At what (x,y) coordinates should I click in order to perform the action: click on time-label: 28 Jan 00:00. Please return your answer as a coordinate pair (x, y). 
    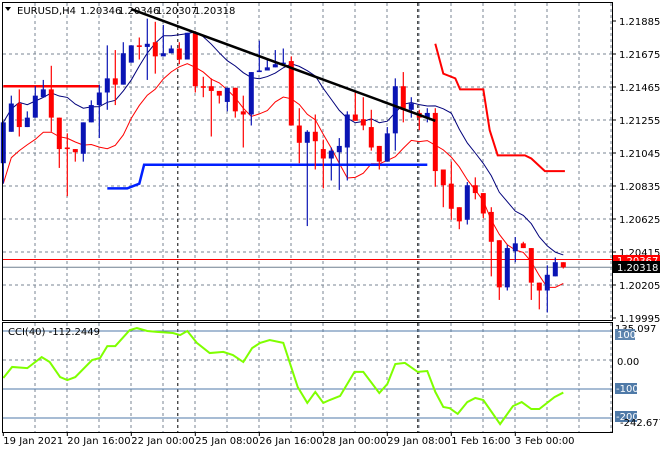
    Looking at the image, I should click on (354, 441).